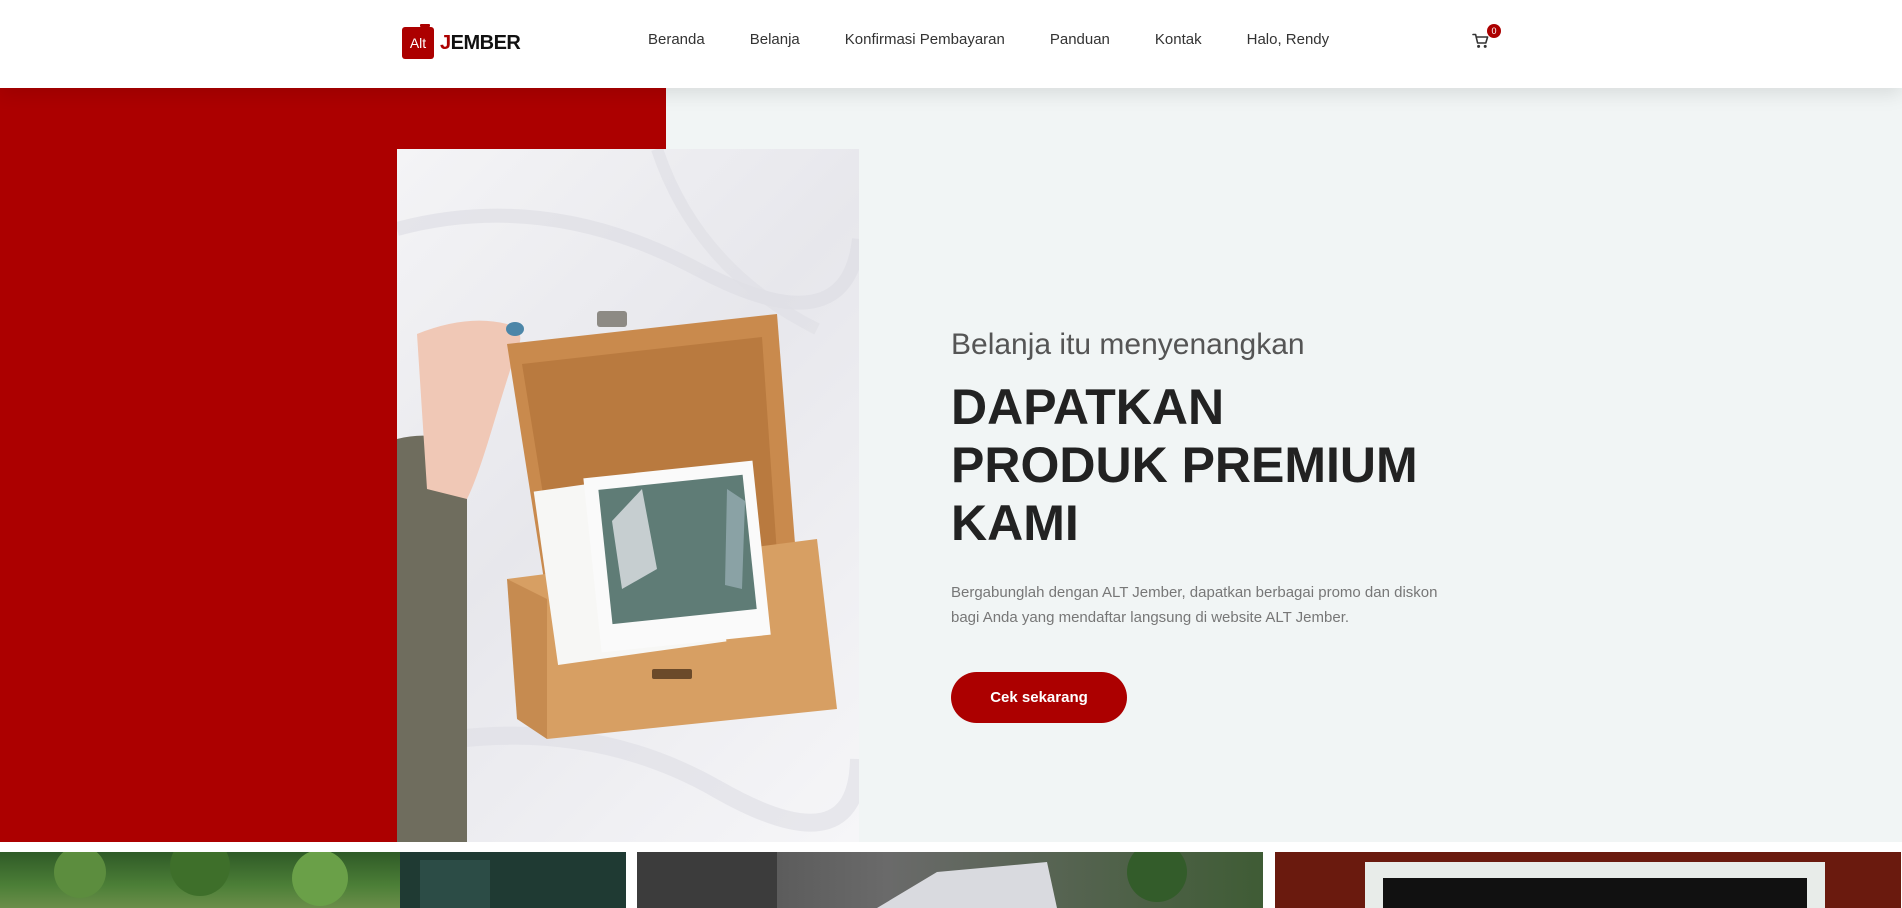  What do you see at coordinates (445, 42) in the screenshot?
I see `logo-word-first: J` at bounding box center [445, 42].